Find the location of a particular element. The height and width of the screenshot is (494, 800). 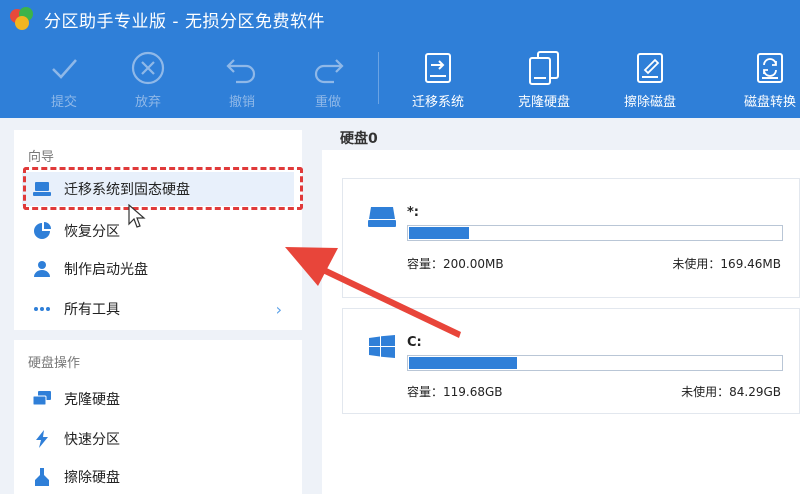

submit-button: 提交 is located at coordinates (64, 78).